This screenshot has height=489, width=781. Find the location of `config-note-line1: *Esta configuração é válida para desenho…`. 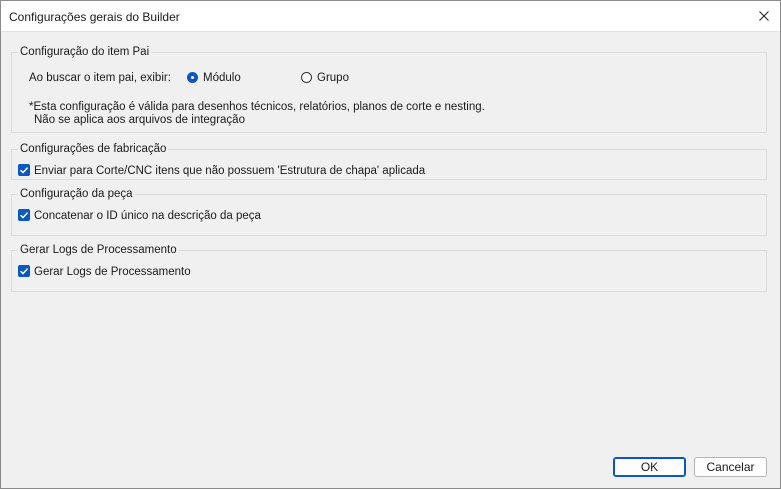

config-note-line1: *Esta configuração é válida para desenho… is located at coordinates (257, 107).